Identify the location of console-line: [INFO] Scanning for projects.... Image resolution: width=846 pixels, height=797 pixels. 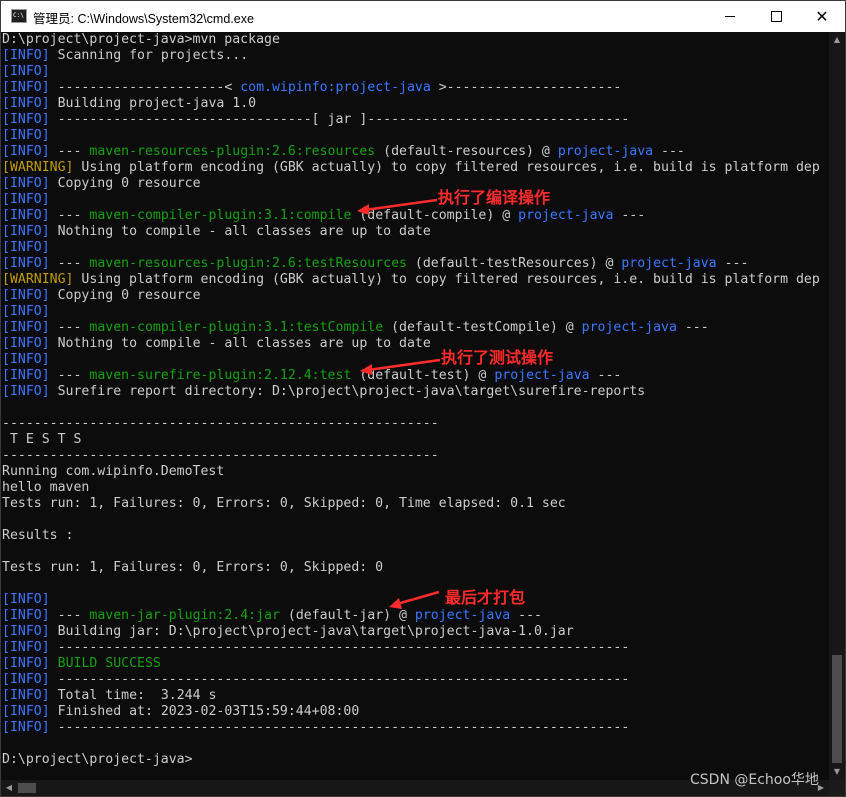
(415, 56).